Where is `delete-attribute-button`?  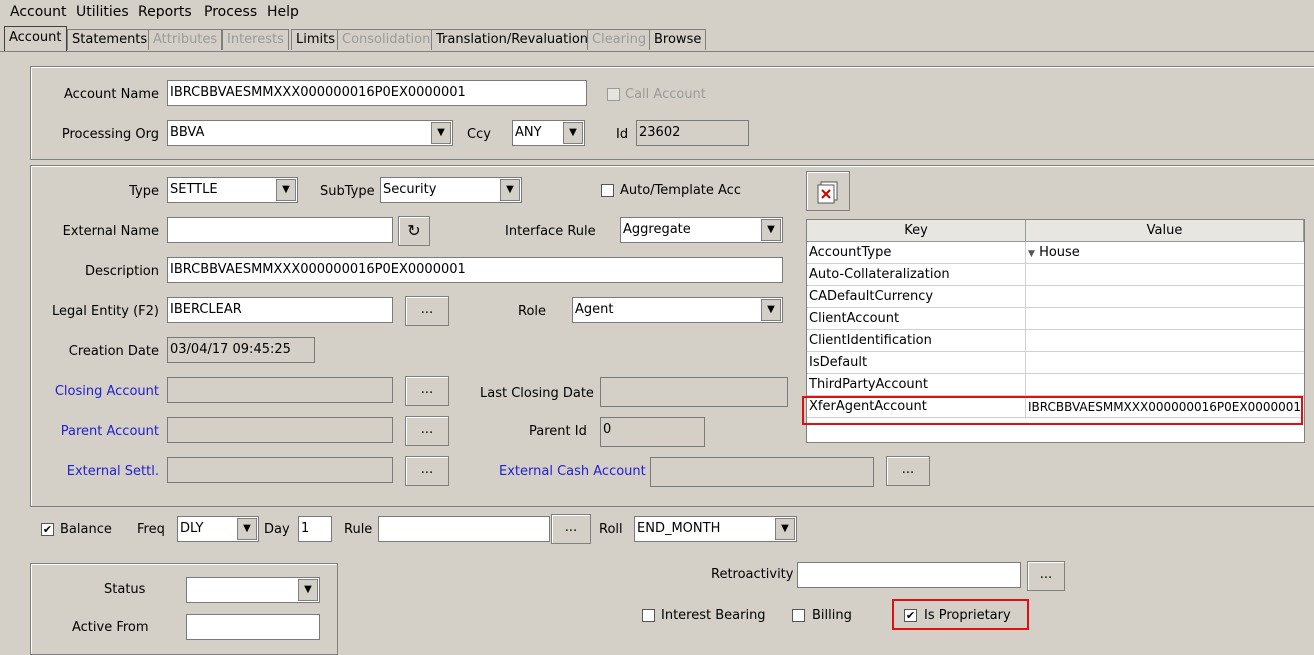
delete-attribute-button is located at coordinates (828, 191).